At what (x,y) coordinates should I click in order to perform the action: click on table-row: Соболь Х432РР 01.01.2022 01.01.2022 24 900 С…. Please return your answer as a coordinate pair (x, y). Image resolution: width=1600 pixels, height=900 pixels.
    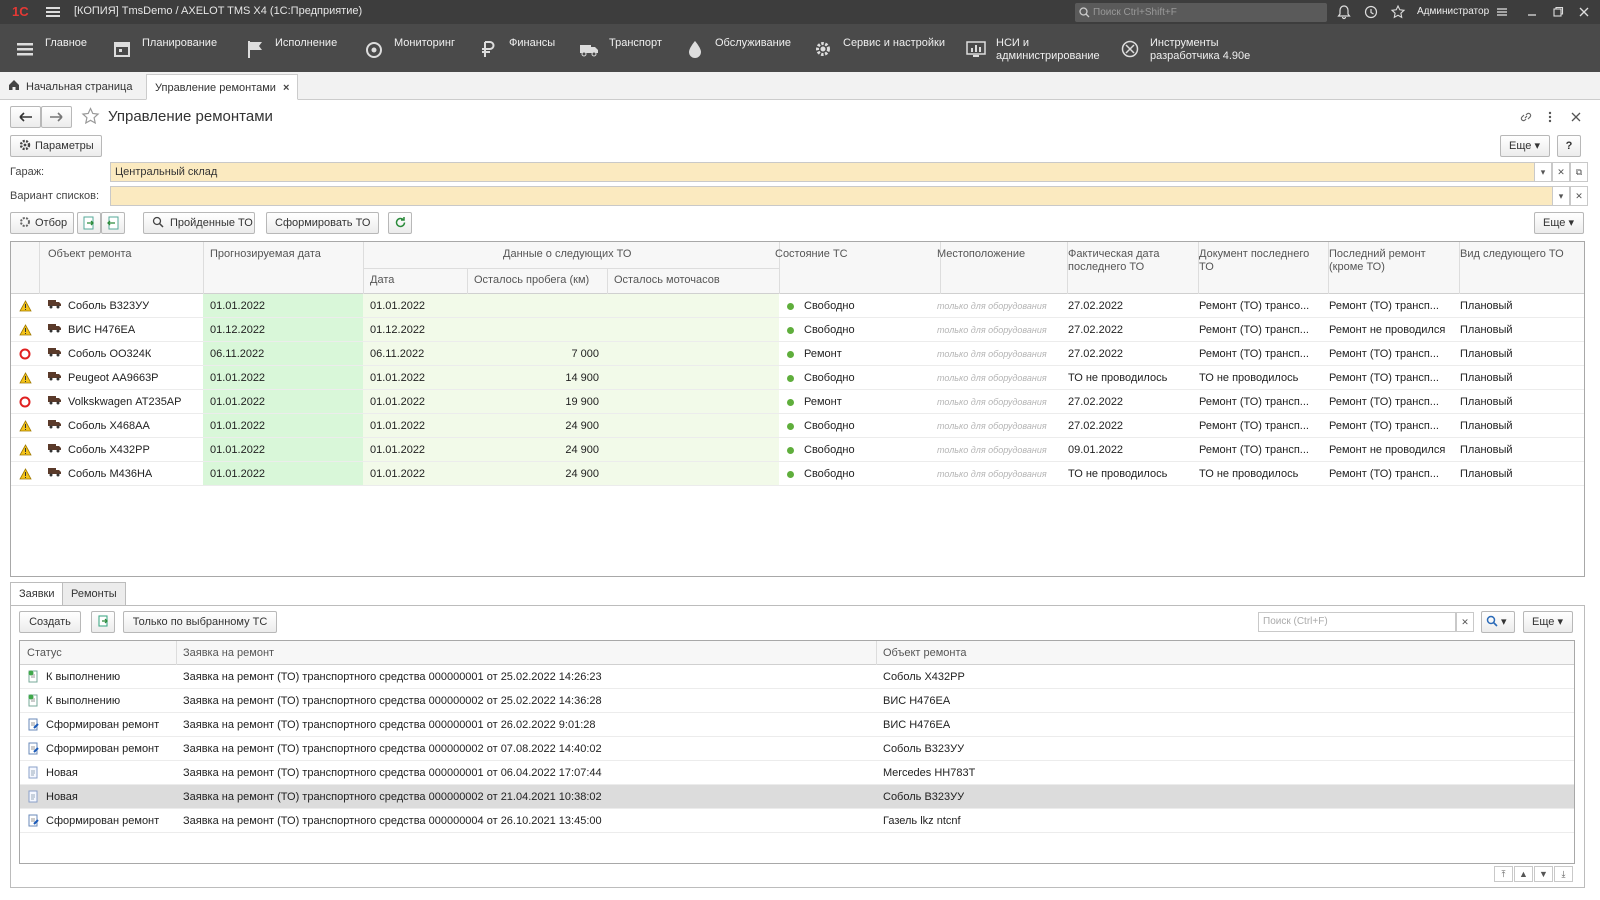
    Looking at the image, I should click on (797, 450).